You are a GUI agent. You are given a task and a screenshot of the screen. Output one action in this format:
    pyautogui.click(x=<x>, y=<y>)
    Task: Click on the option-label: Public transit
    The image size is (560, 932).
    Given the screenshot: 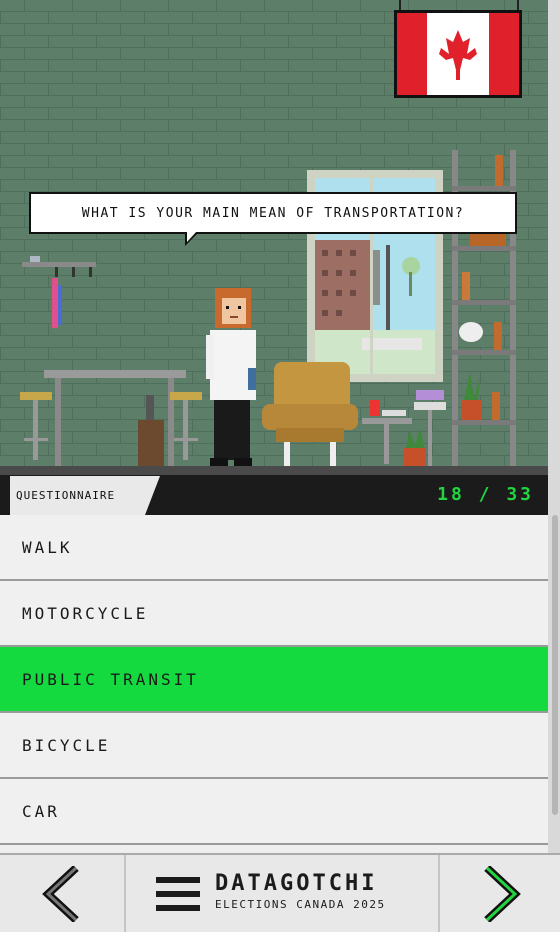 What is the action you would take?
    pyautogui.click(x=110, y=679)
    